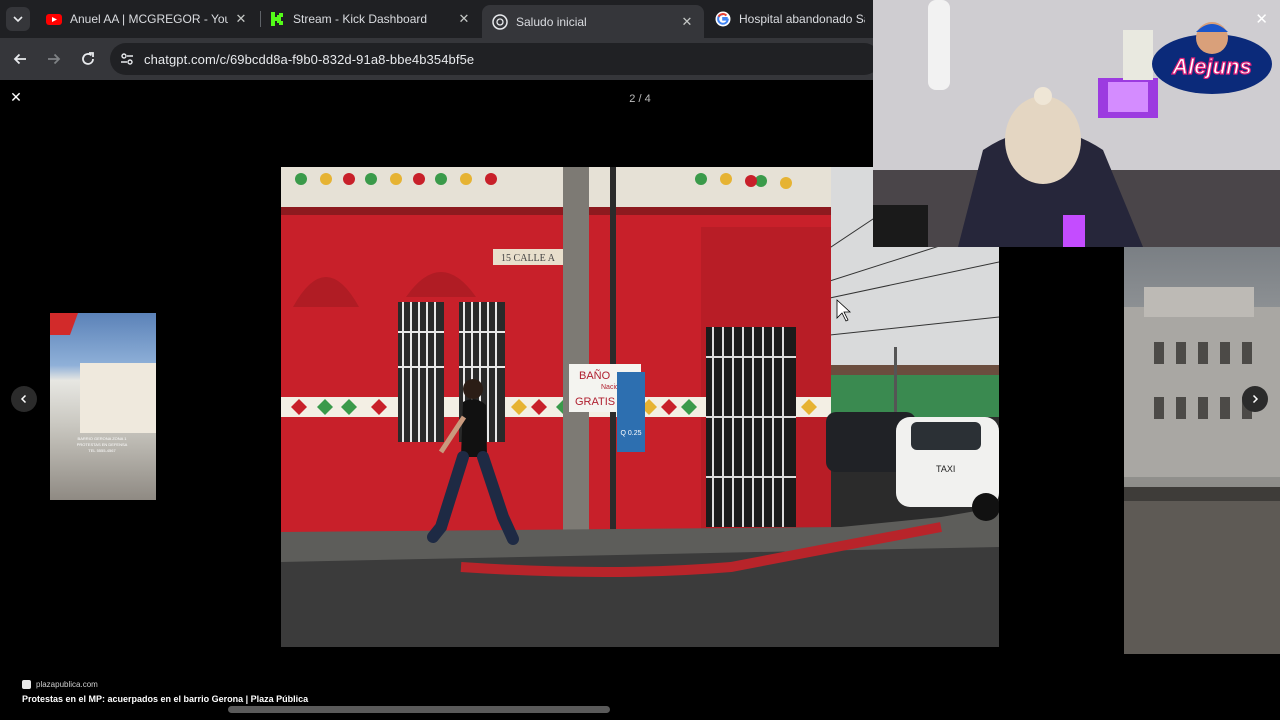 The width and height of the screenshot is (1280, 720). What do you see at coordinates (595, 375) in the screenshot?
I see `poster-line: BAÑO` at bounding box center [595, 375].